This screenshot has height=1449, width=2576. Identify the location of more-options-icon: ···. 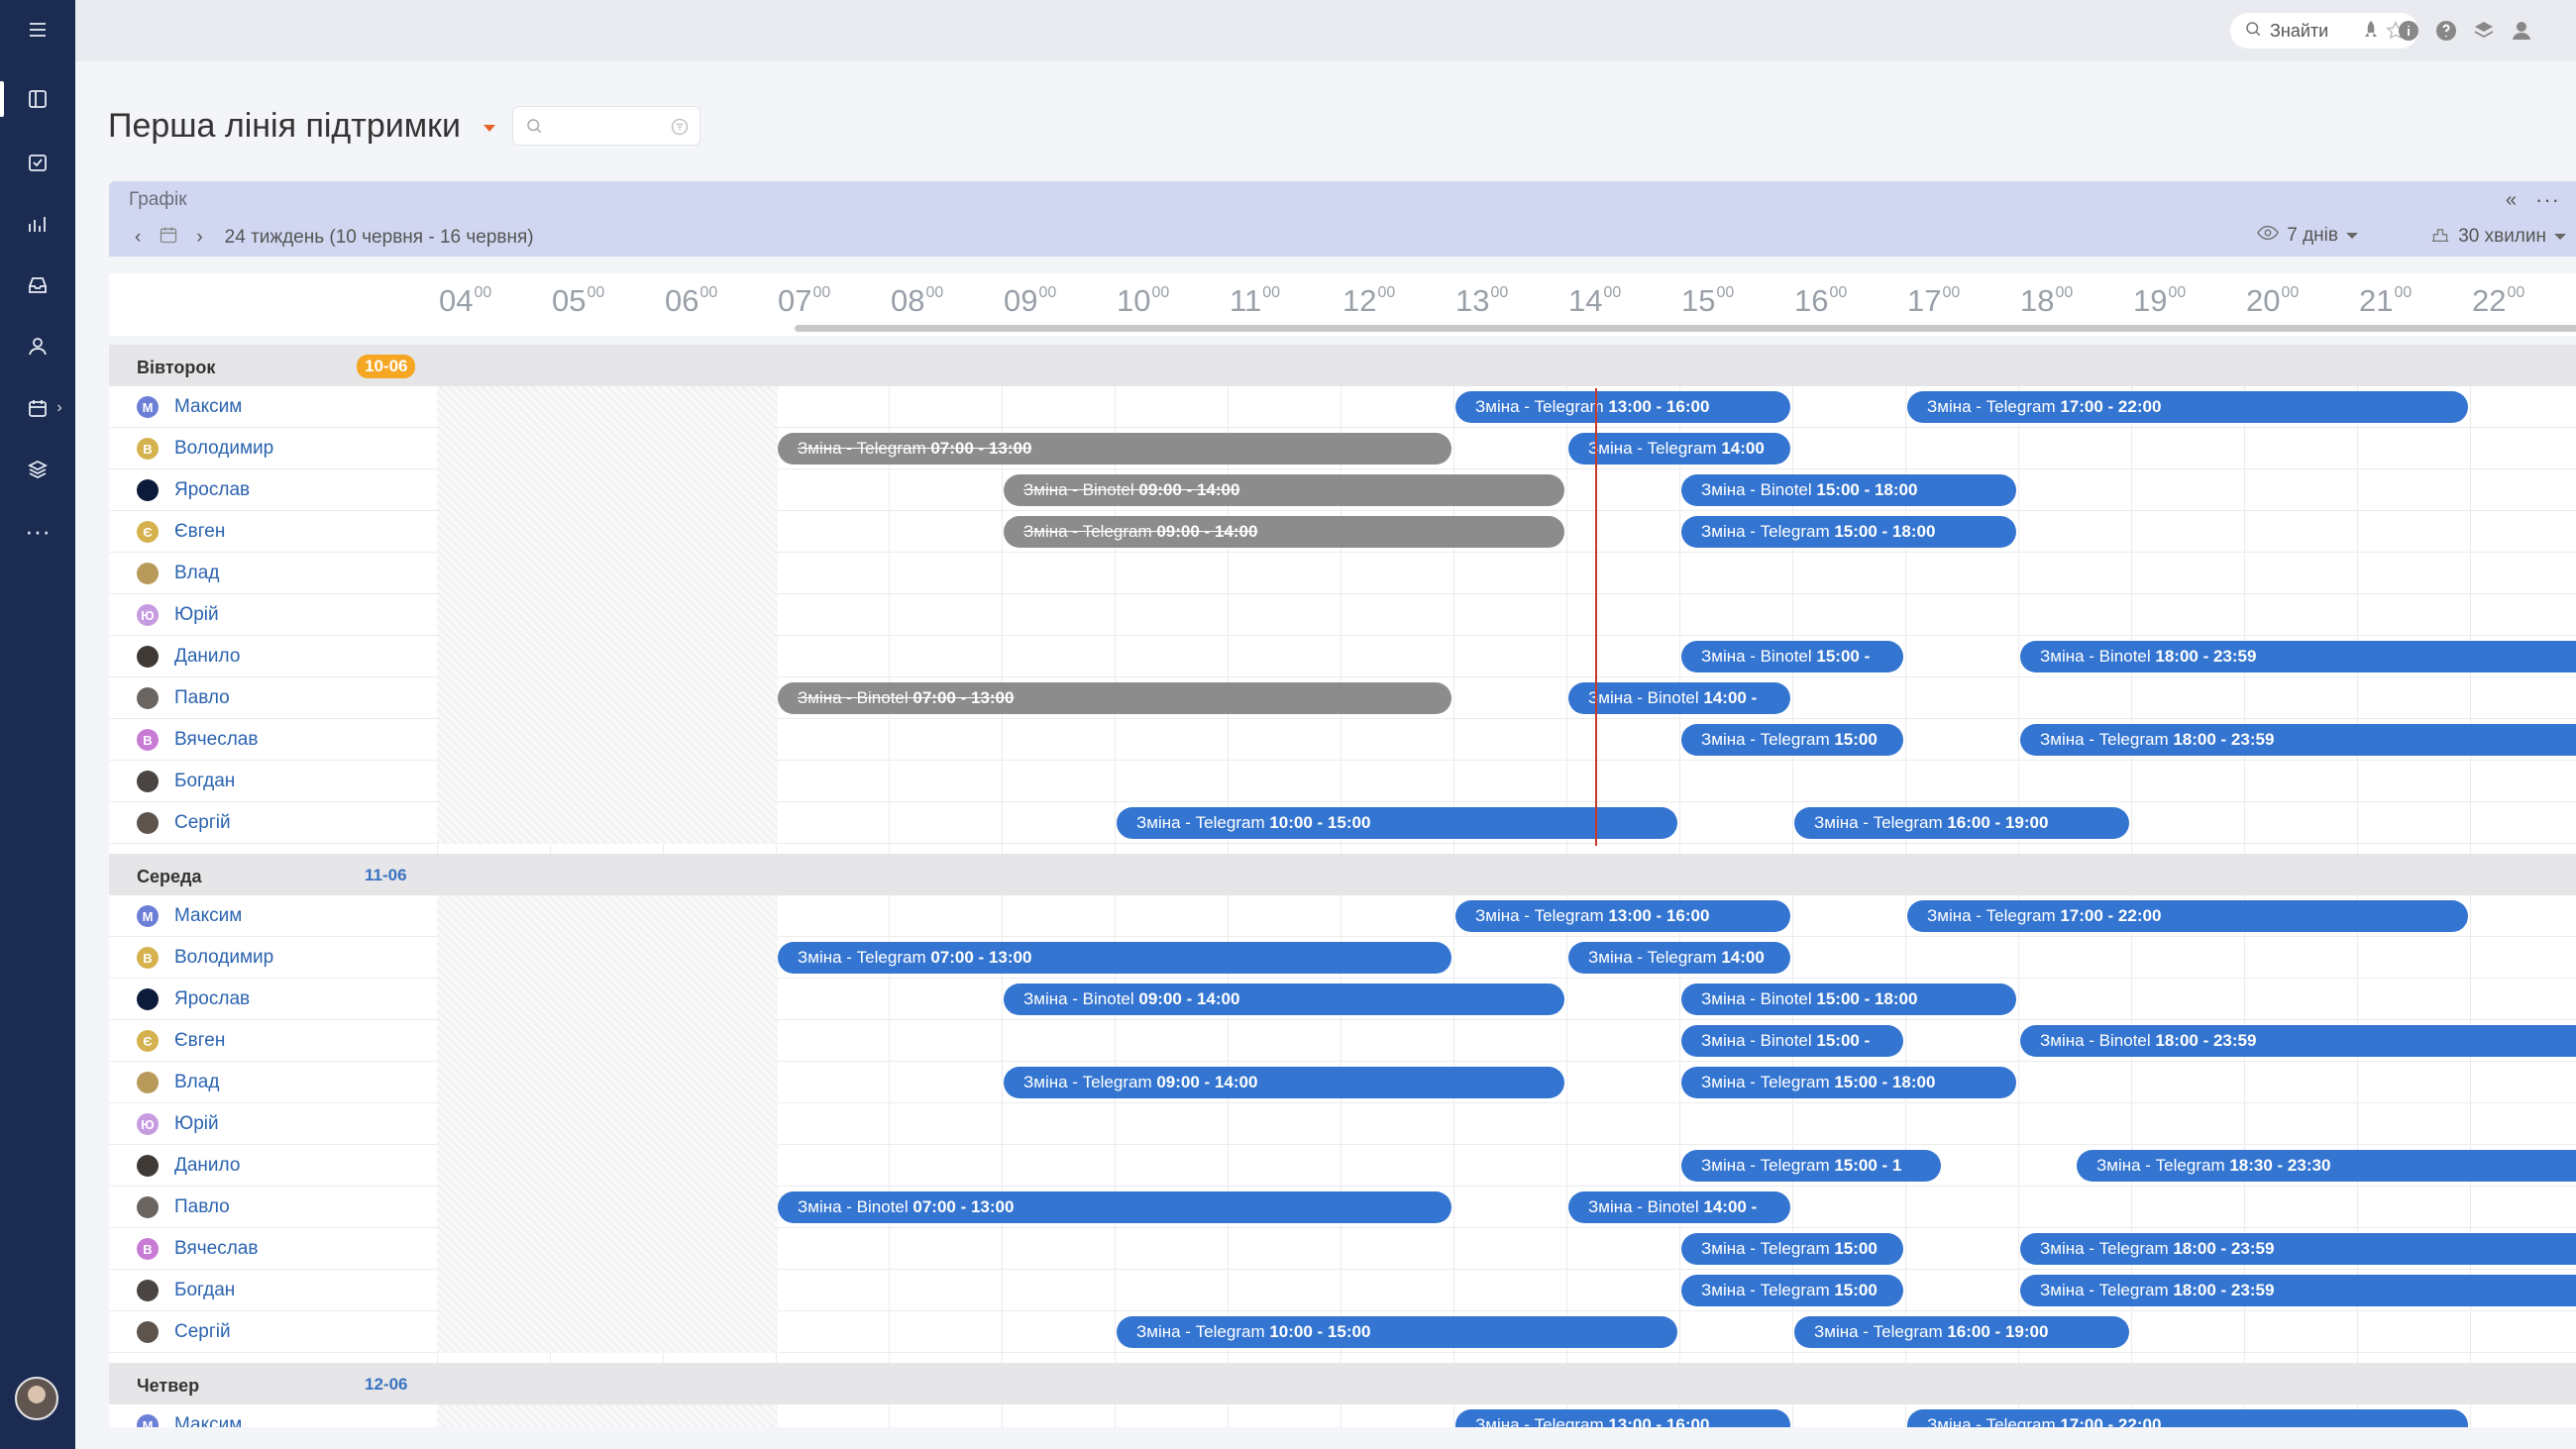
(2547, 200).